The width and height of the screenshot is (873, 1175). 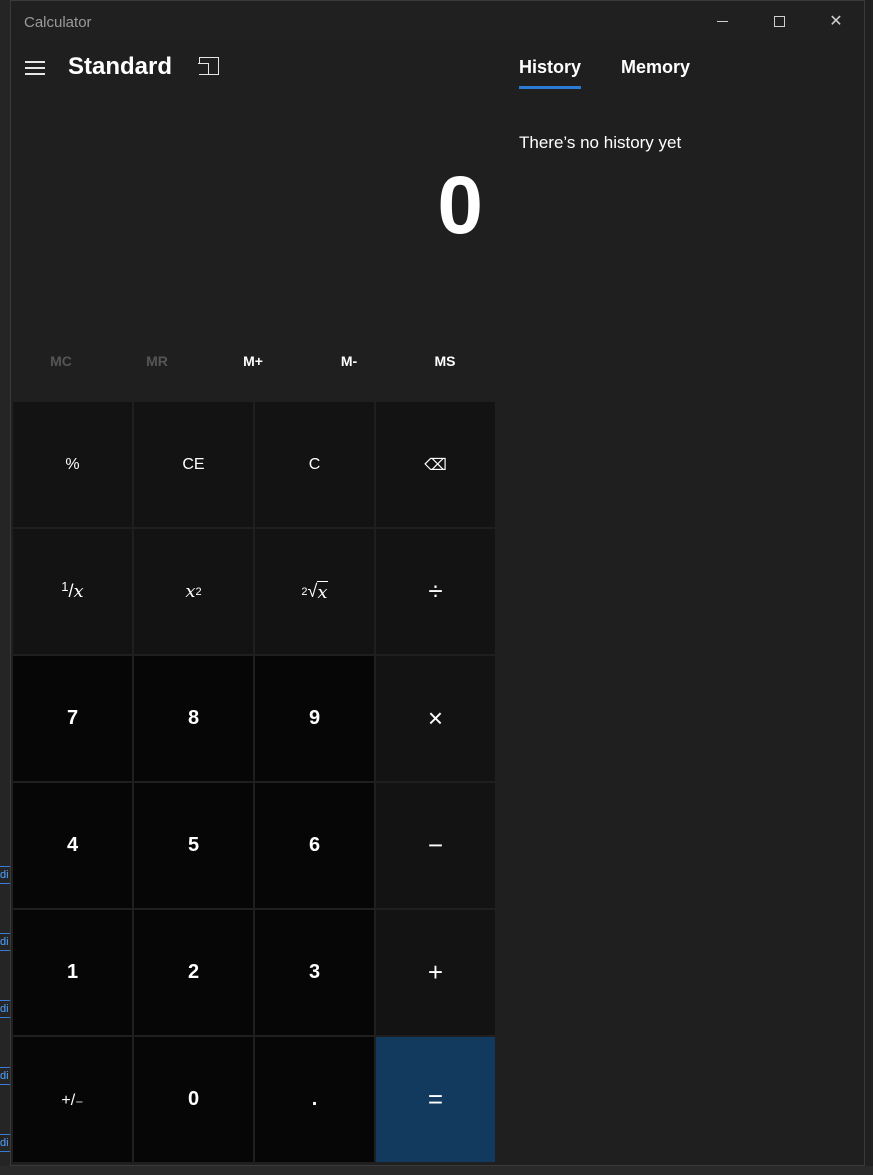 I want to click on plus-button: +, so click(x=435, y=972).